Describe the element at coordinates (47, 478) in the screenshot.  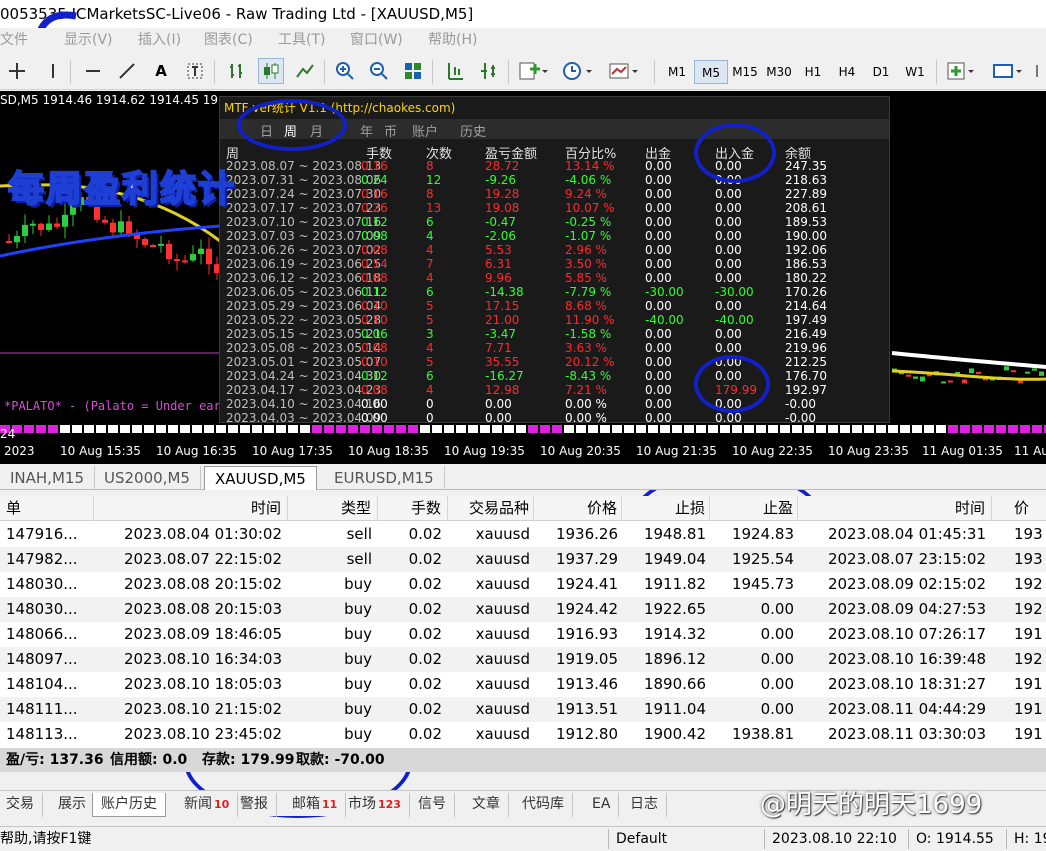
I see `chart-tab: INAH,M15` at that location.